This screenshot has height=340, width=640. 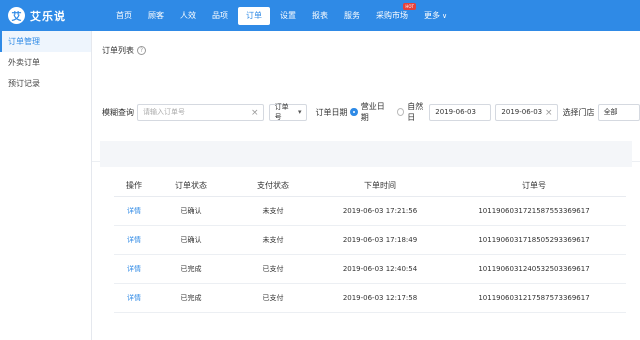 What do you see at coordinates (578, 112) in the screenshot?
I see `store-label: 选择门店` at bounding box center [578, 112].